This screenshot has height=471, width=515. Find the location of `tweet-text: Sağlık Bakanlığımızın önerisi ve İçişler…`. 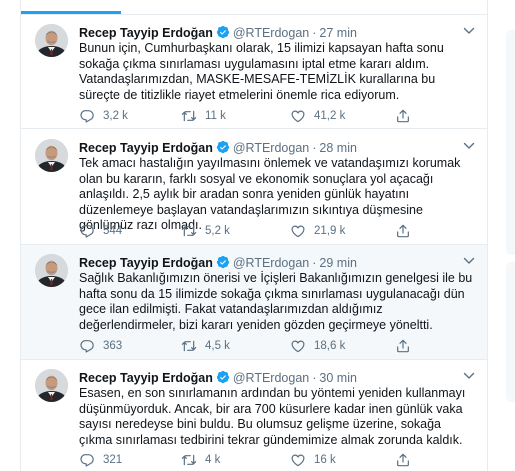

tweet-text: Sağlık Bakanlığımızın önerisi ve İçişler… is located at coordinates (276, 301).